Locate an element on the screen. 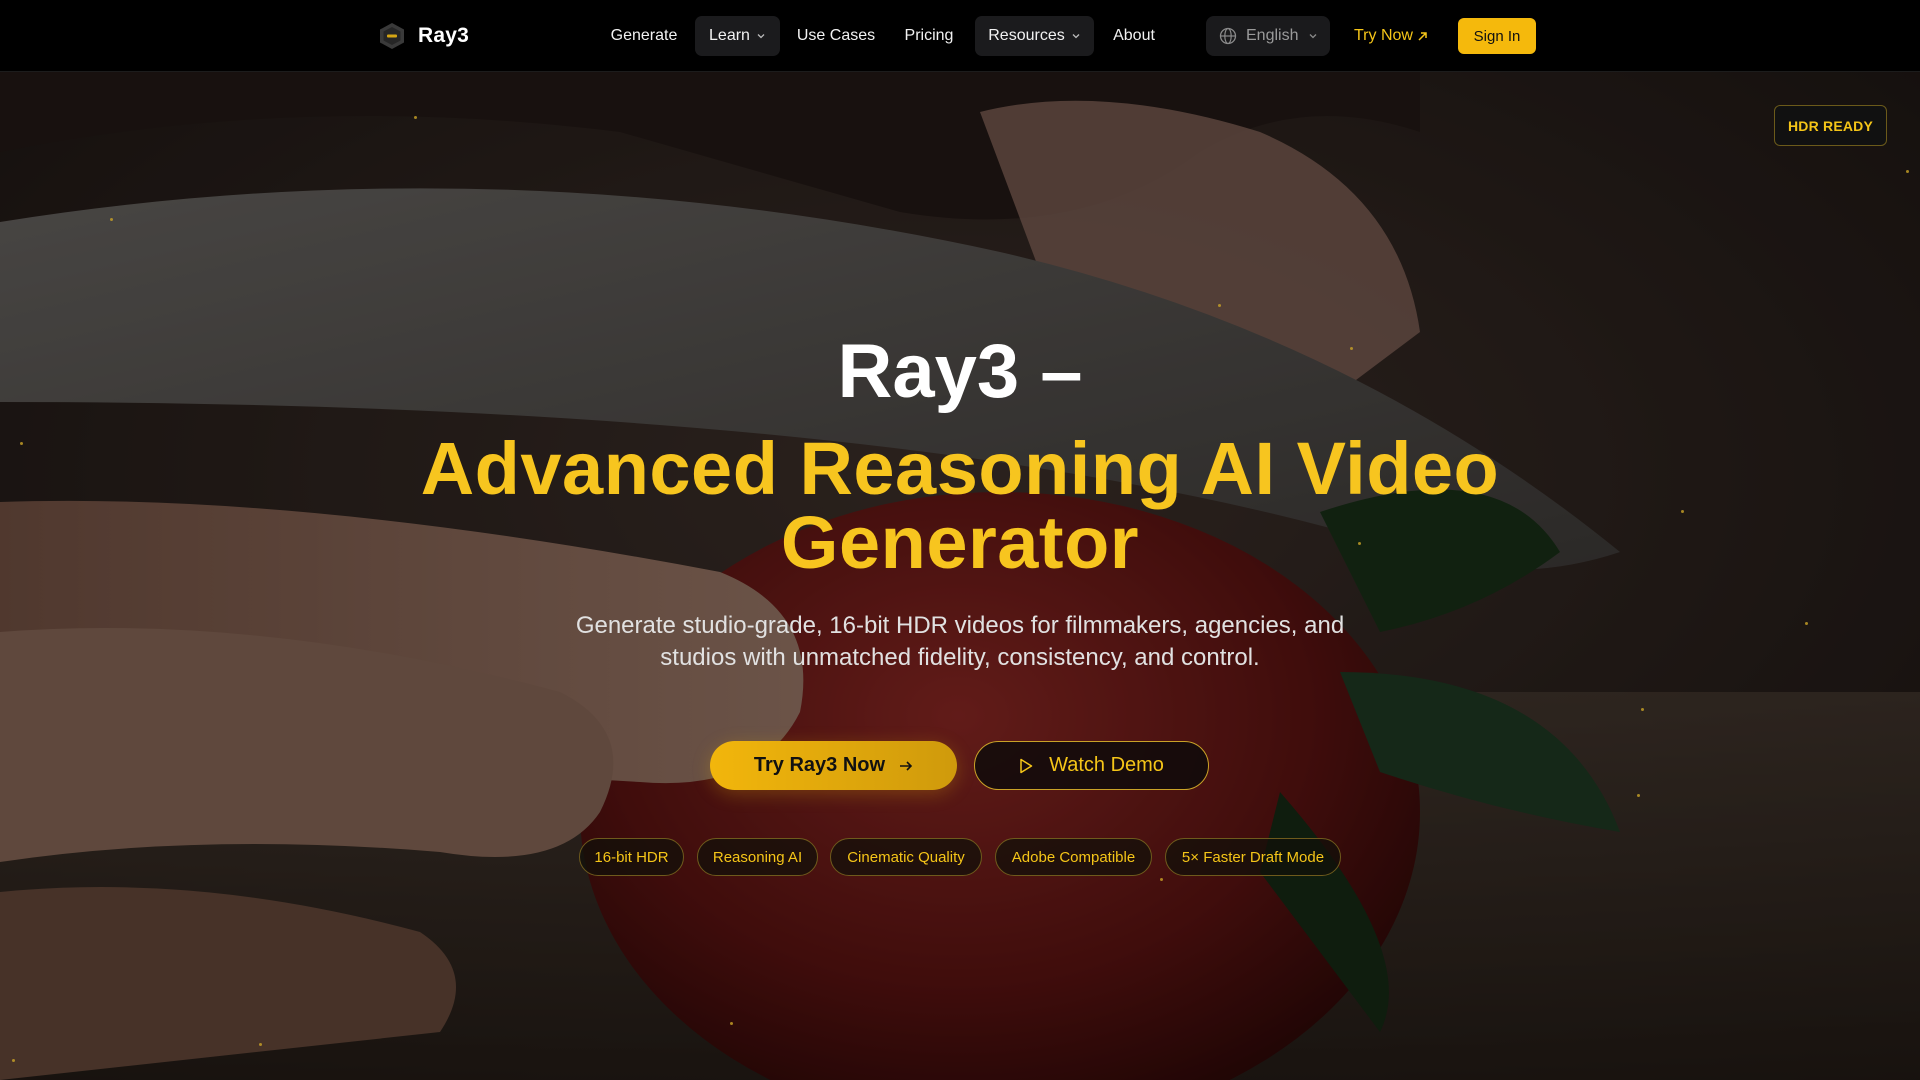 This screenshot has height=1080, width=1920. hexagon-logo-icon is located at coordinates (392, 36).